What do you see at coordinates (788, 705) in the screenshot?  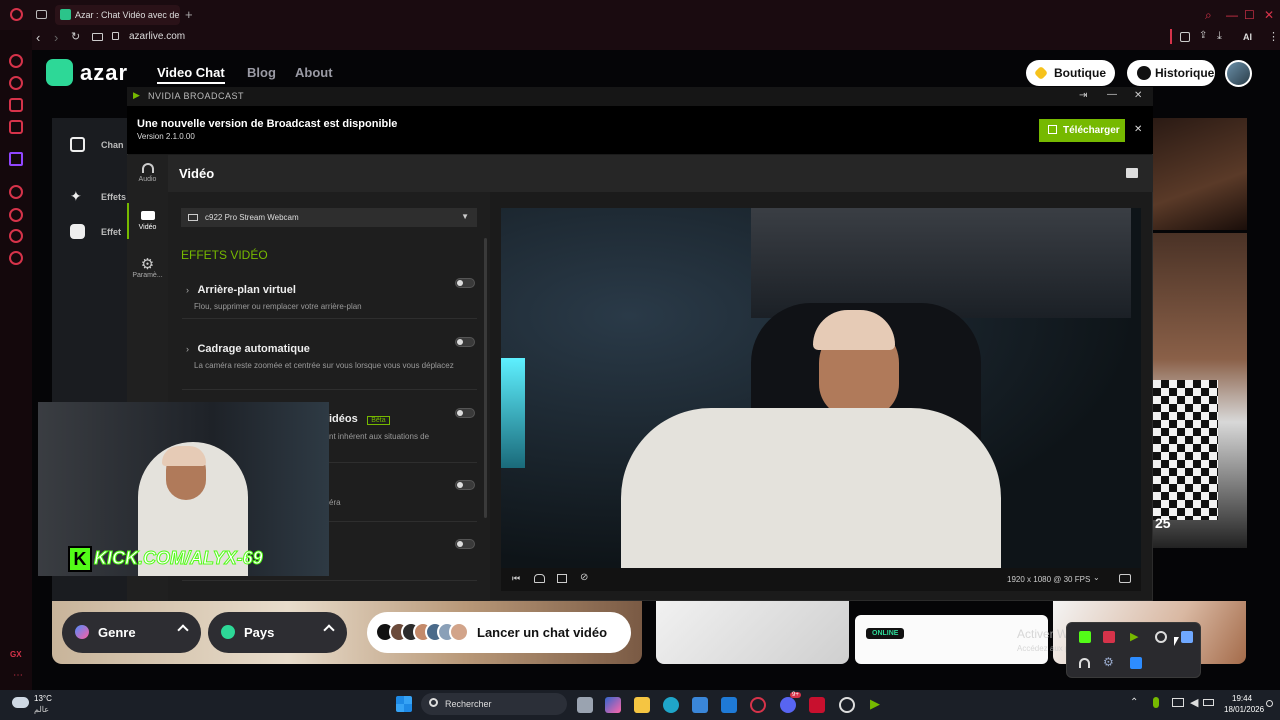 I see `discord-icon` at bounding box center [788, 705].